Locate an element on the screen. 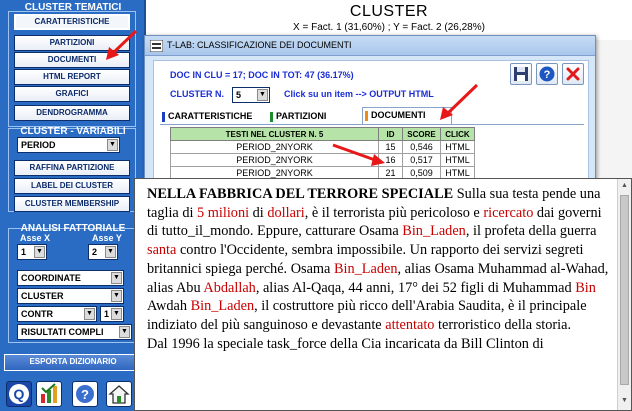 The height and width of the screenshot is (411, 632). row-id-cell: 16 is located at coordinates (390, 160).